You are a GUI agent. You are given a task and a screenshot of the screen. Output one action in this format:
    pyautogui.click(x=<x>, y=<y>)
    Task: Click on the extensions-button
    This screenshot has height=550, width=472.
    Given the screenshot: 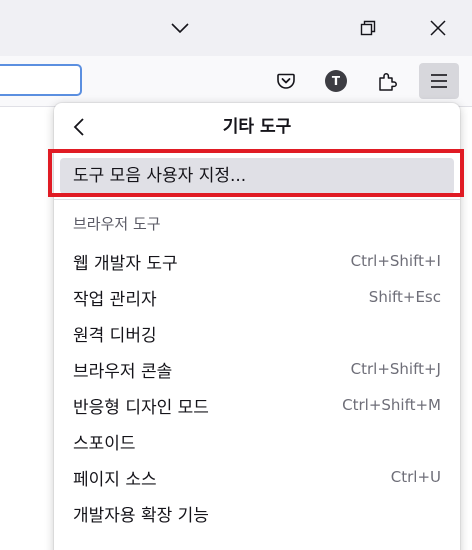 What is the action you would take?
    pyautogui.click(x=388, y=81)
    